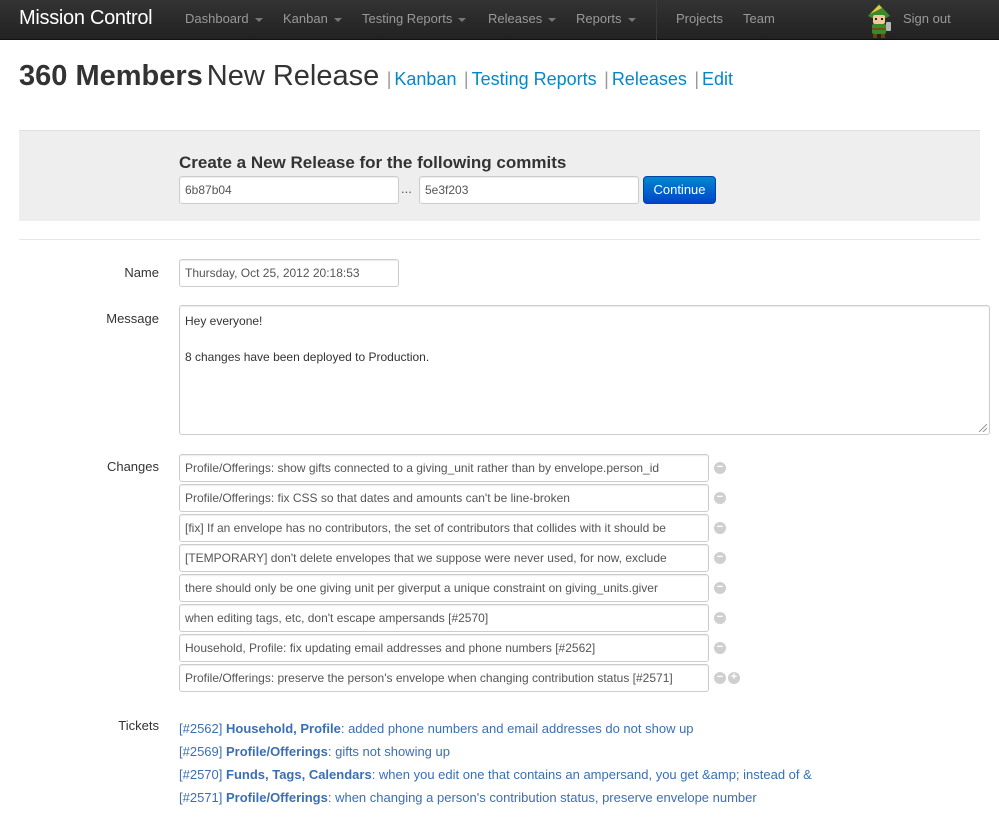 The height and width of the screenshot is (824, 999). What do you see at coordinates (515, 18) in the screenshot?
I see `nav-releases-label: Releases` at bounding box center [515, 18].